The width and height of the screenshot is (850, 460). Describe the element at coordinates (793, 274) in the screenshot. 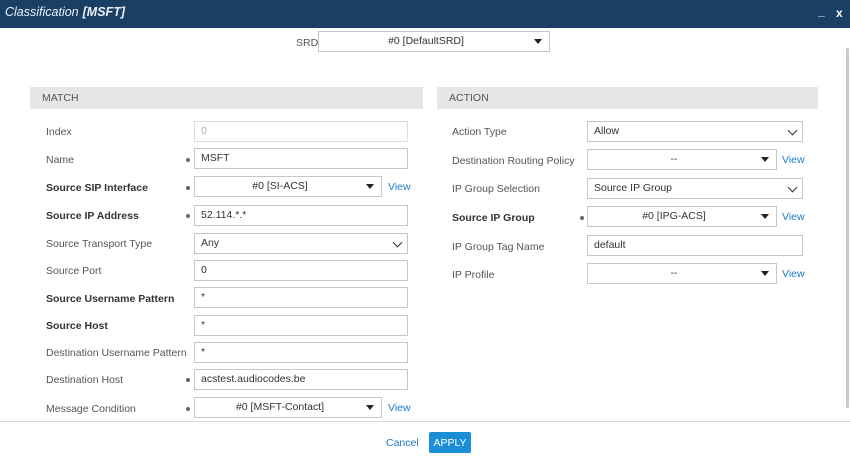

I see `ip-profile-view-link: View` at that location.